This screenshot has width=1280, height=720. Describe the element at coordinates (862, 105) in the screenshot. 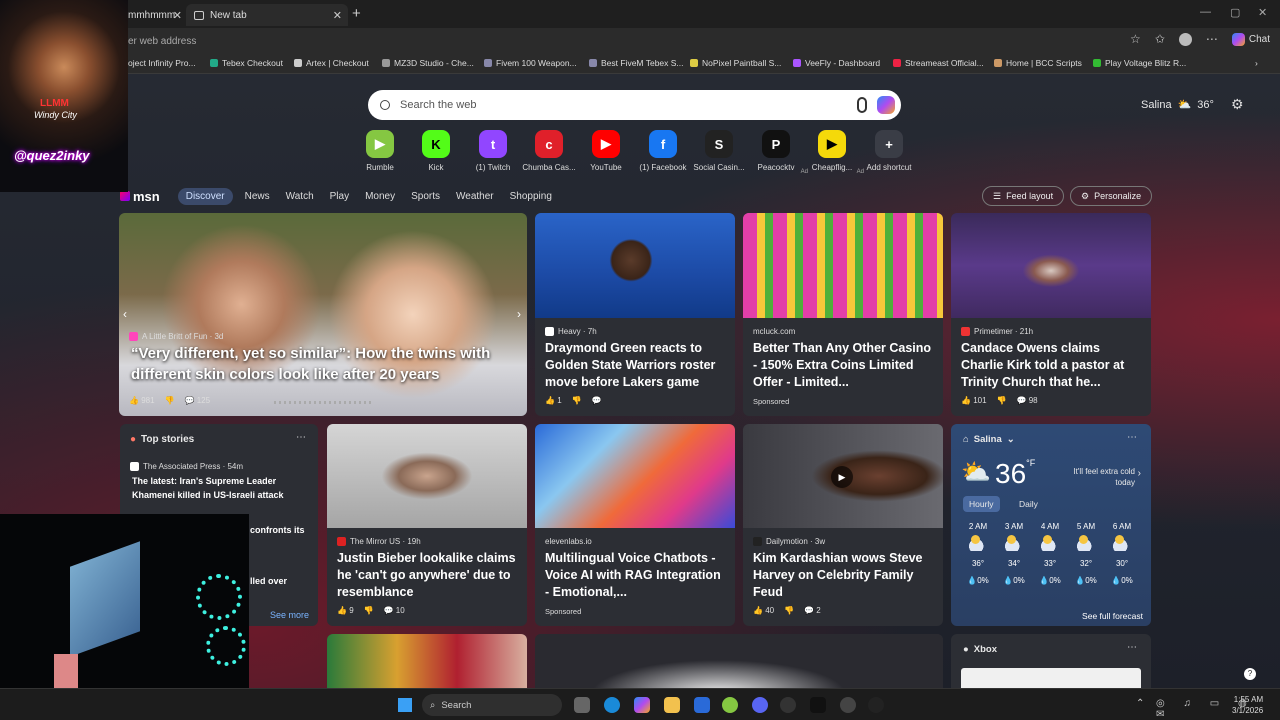

I see `microphone-icon` at that location.